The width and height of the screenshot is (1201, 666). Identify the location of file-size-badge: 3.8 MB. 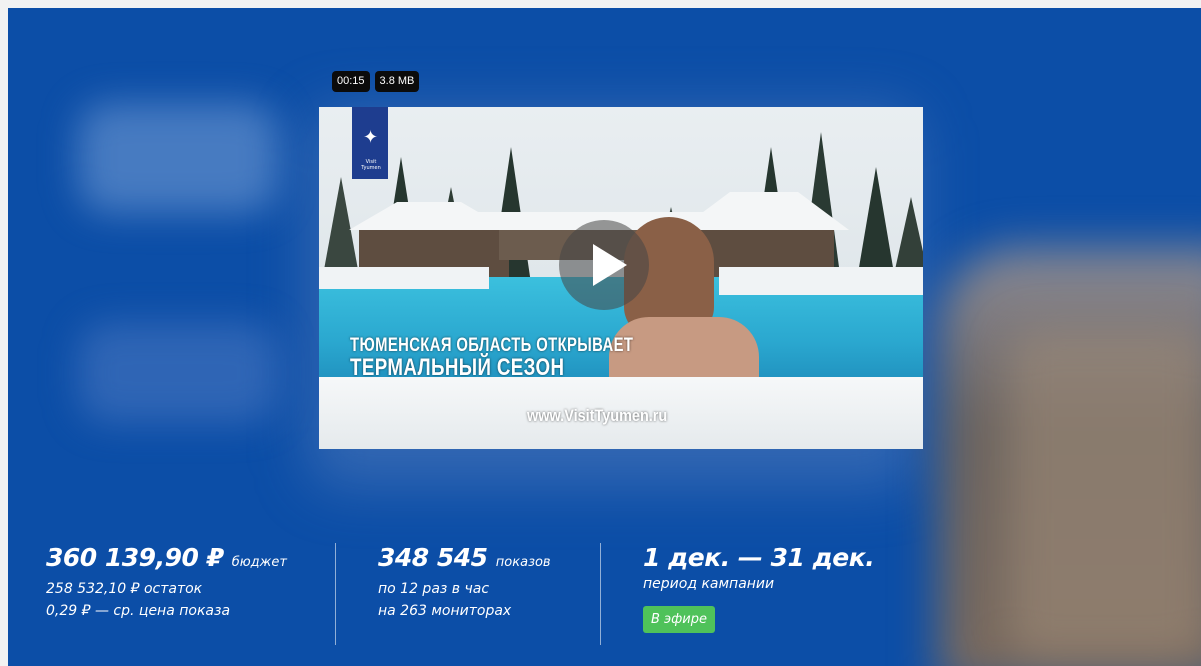
(397, 81).